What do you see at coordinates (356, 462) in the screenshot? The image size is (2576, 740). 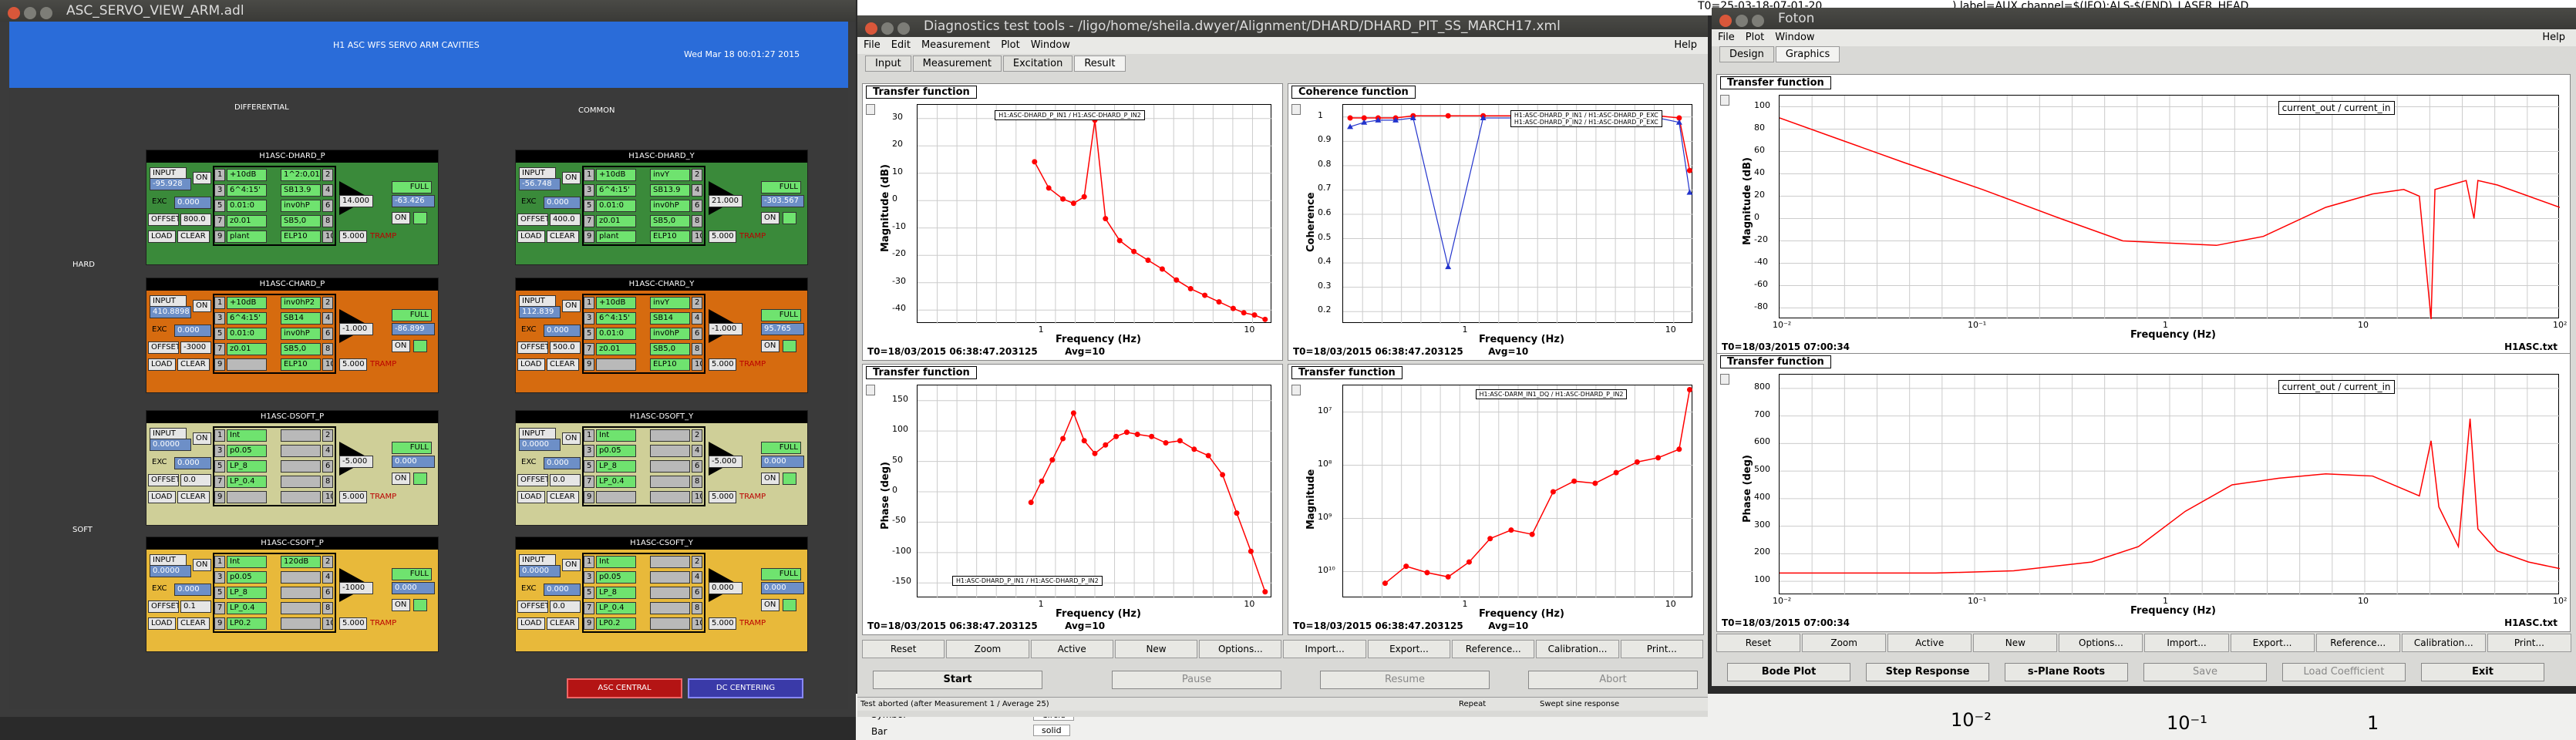 I see `gain-value: -5.000` at bounding box center [356, 462].